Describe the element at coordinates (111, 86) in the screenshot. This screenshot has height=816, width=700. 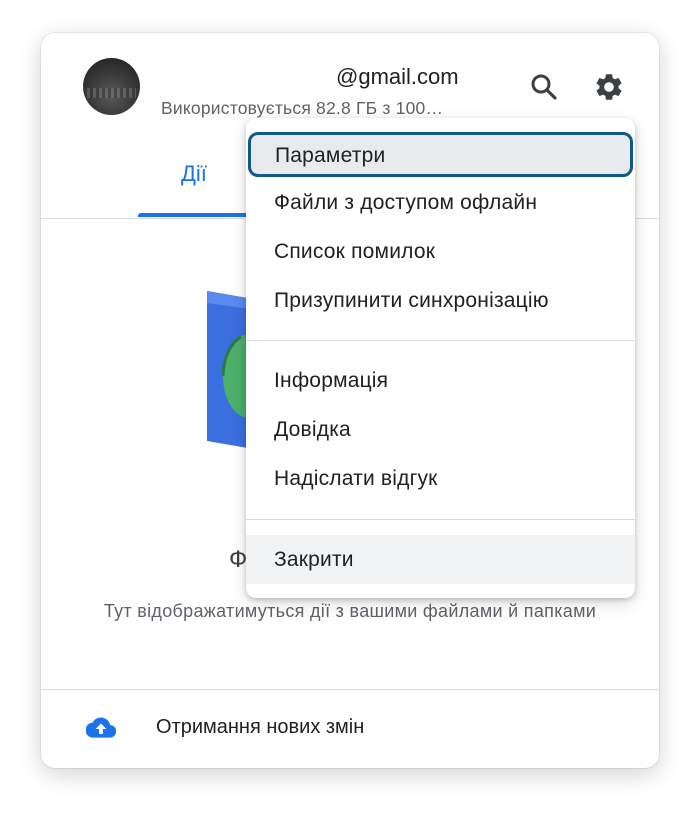
I see `account-avatar` at that location.